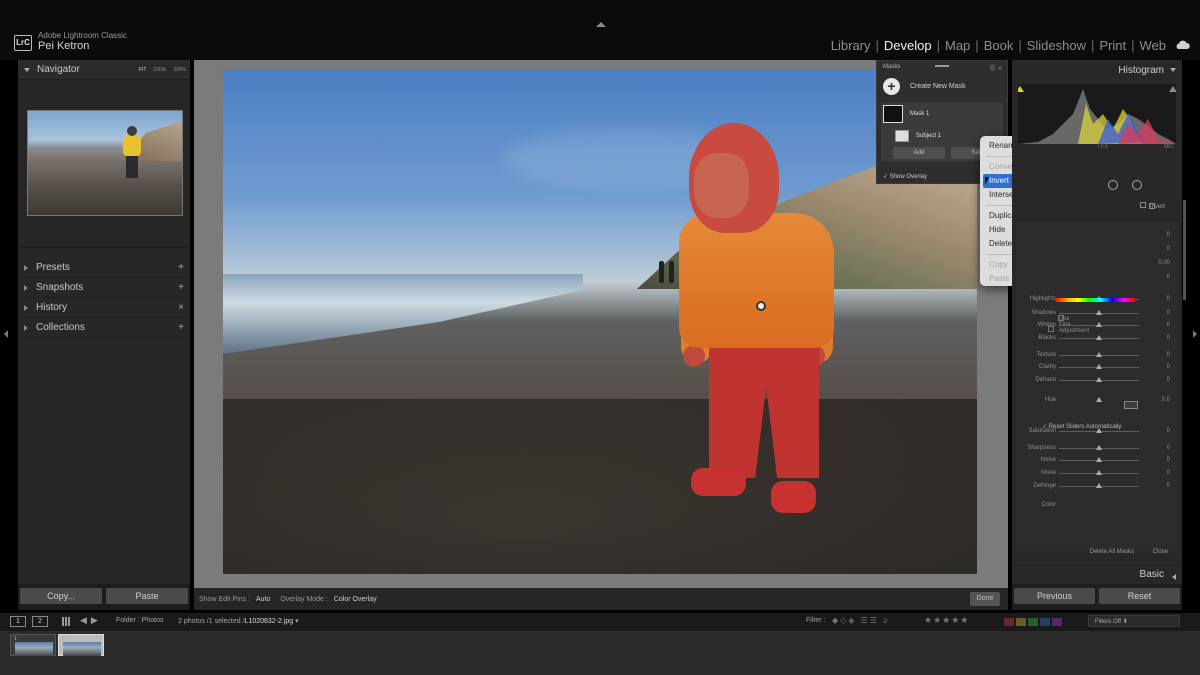 This screenshot has height=675, width=1200. What do you see at coordinates (105, 163) in the screenshot?
I see `navigator-thumbnail` at bounding box center [105, 163].